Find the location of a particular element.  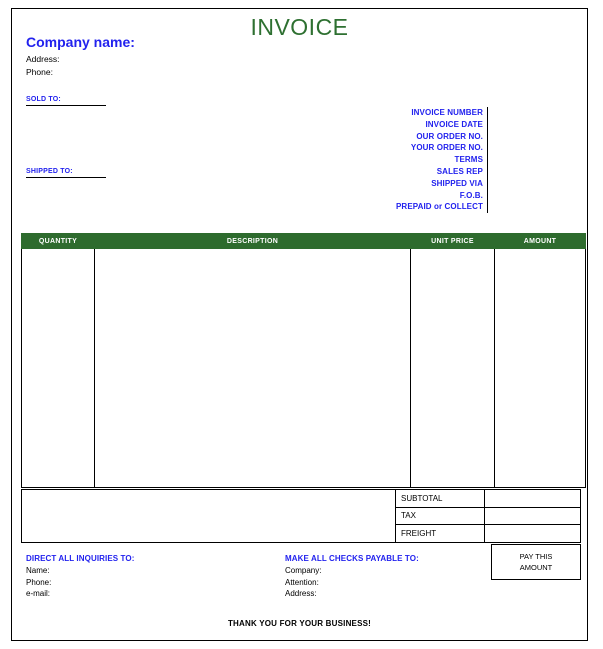

column-header-quantity: QUANTITY is located at coordinates (58, 241).